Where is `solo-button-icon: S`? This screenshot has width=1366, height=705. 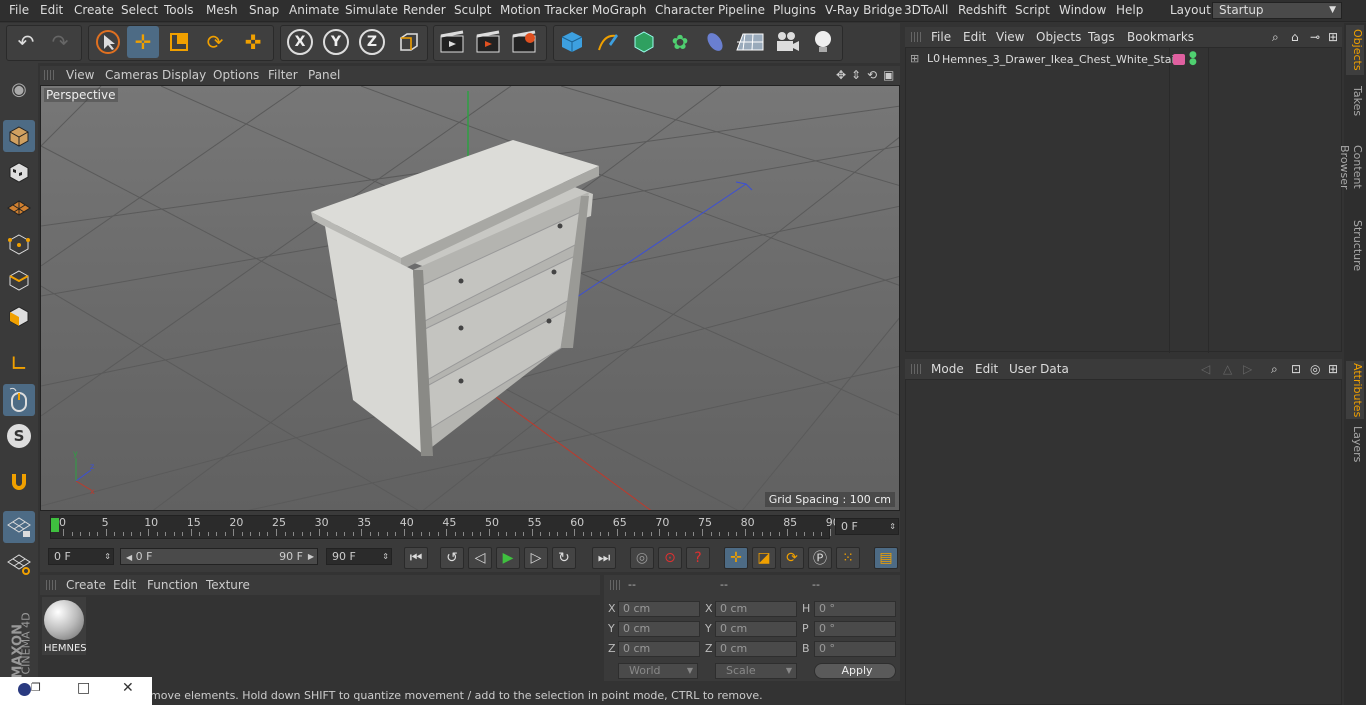 solo-button-icon: S is located at coordinates (19, 436).